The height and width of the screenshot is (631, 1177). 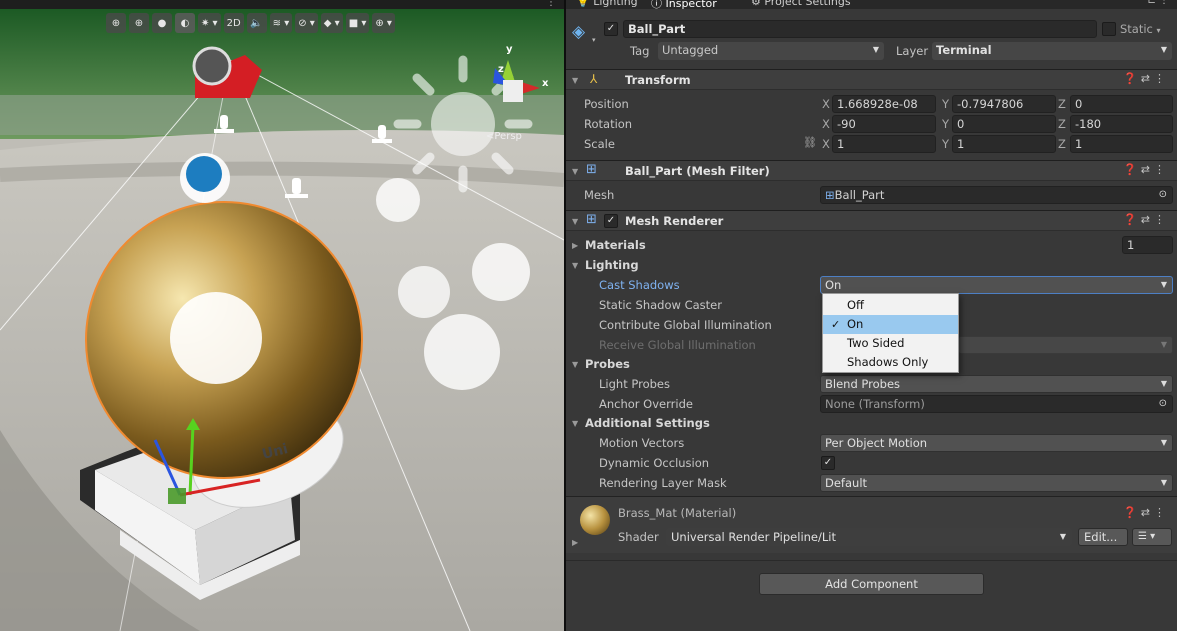 I want to click on tag-dropdown: Untagged ▼, so click(x=771, y=51).